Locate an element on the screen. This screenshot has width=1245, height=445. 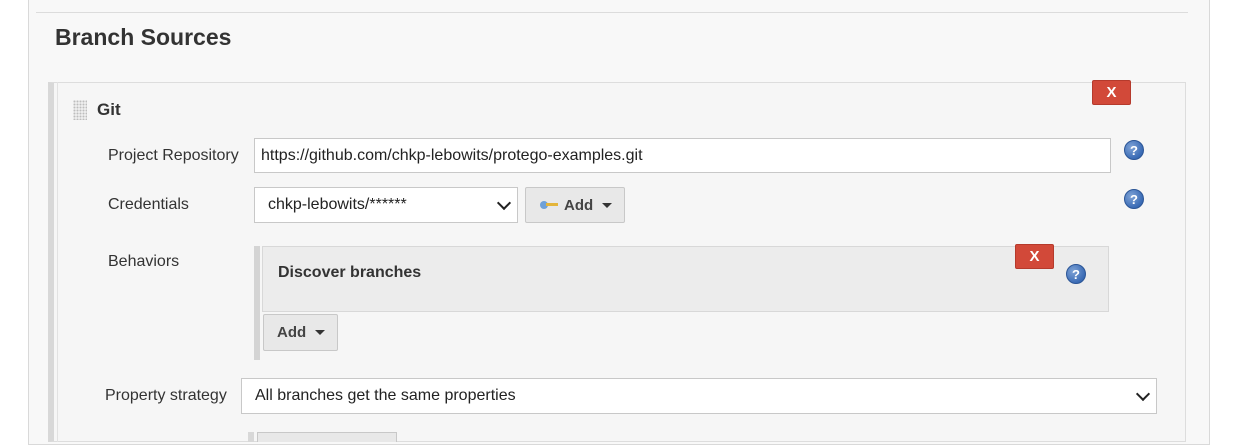
property-strategy-selected-value: All branches get the same properties is located at coordinates (385, 395).